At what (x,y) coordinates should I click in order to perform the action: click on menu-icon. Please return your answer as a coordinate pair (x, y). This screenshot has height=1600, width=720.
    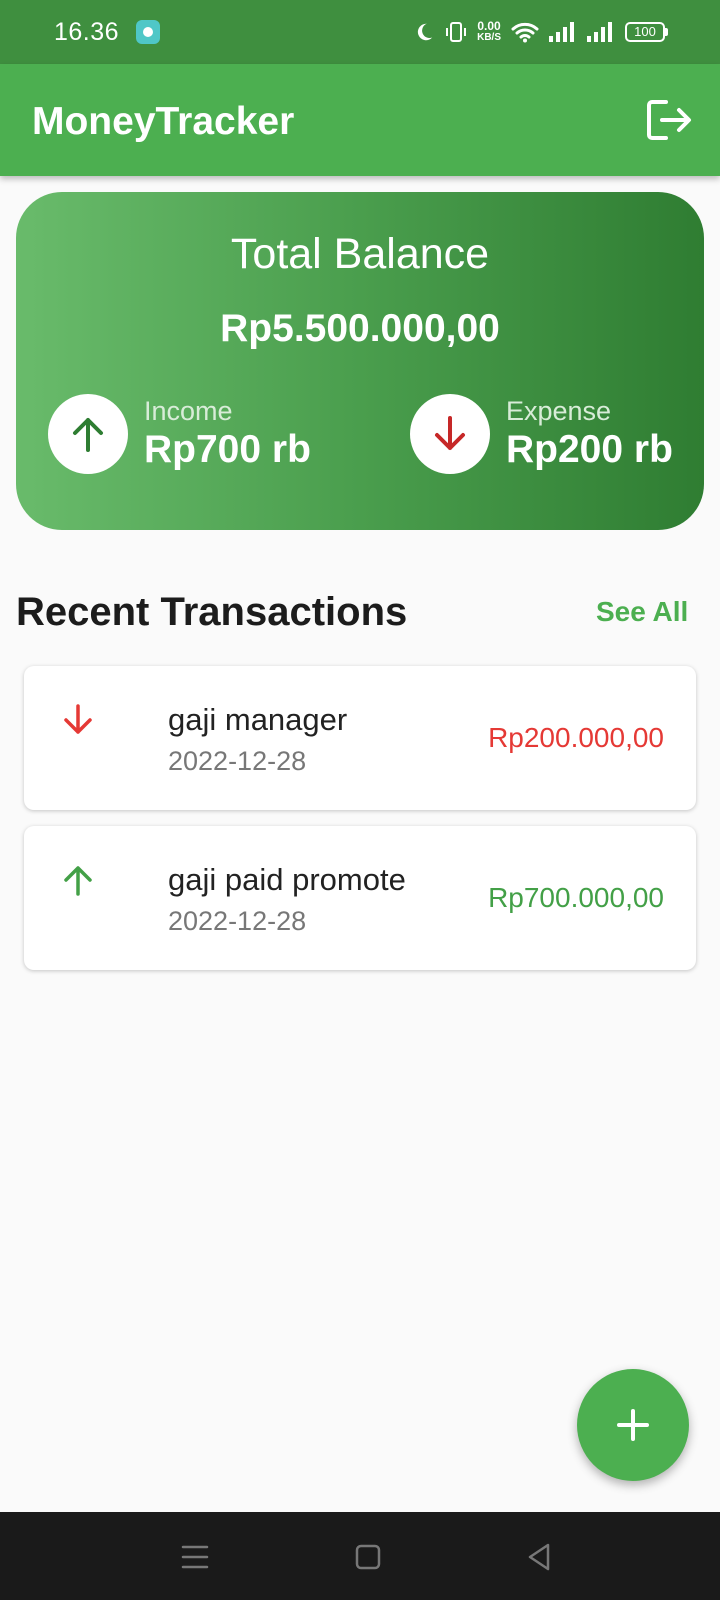
    Looking at the image, I should click on (195, 1557).